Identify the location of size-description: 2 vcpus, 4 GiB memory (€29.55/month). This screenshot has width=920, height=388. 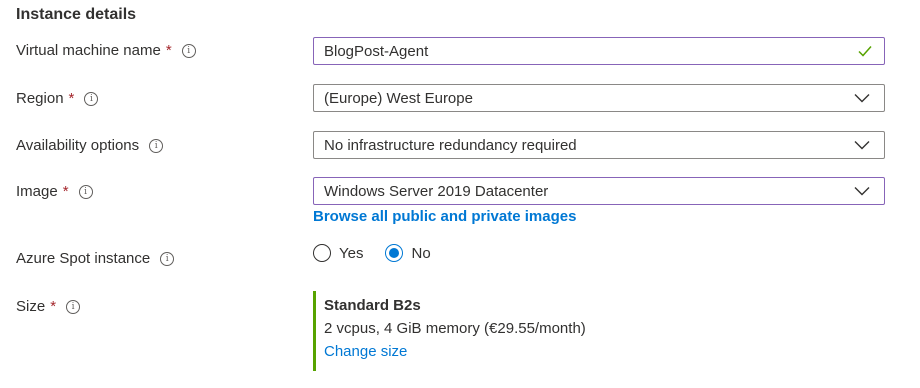
(455, 328).